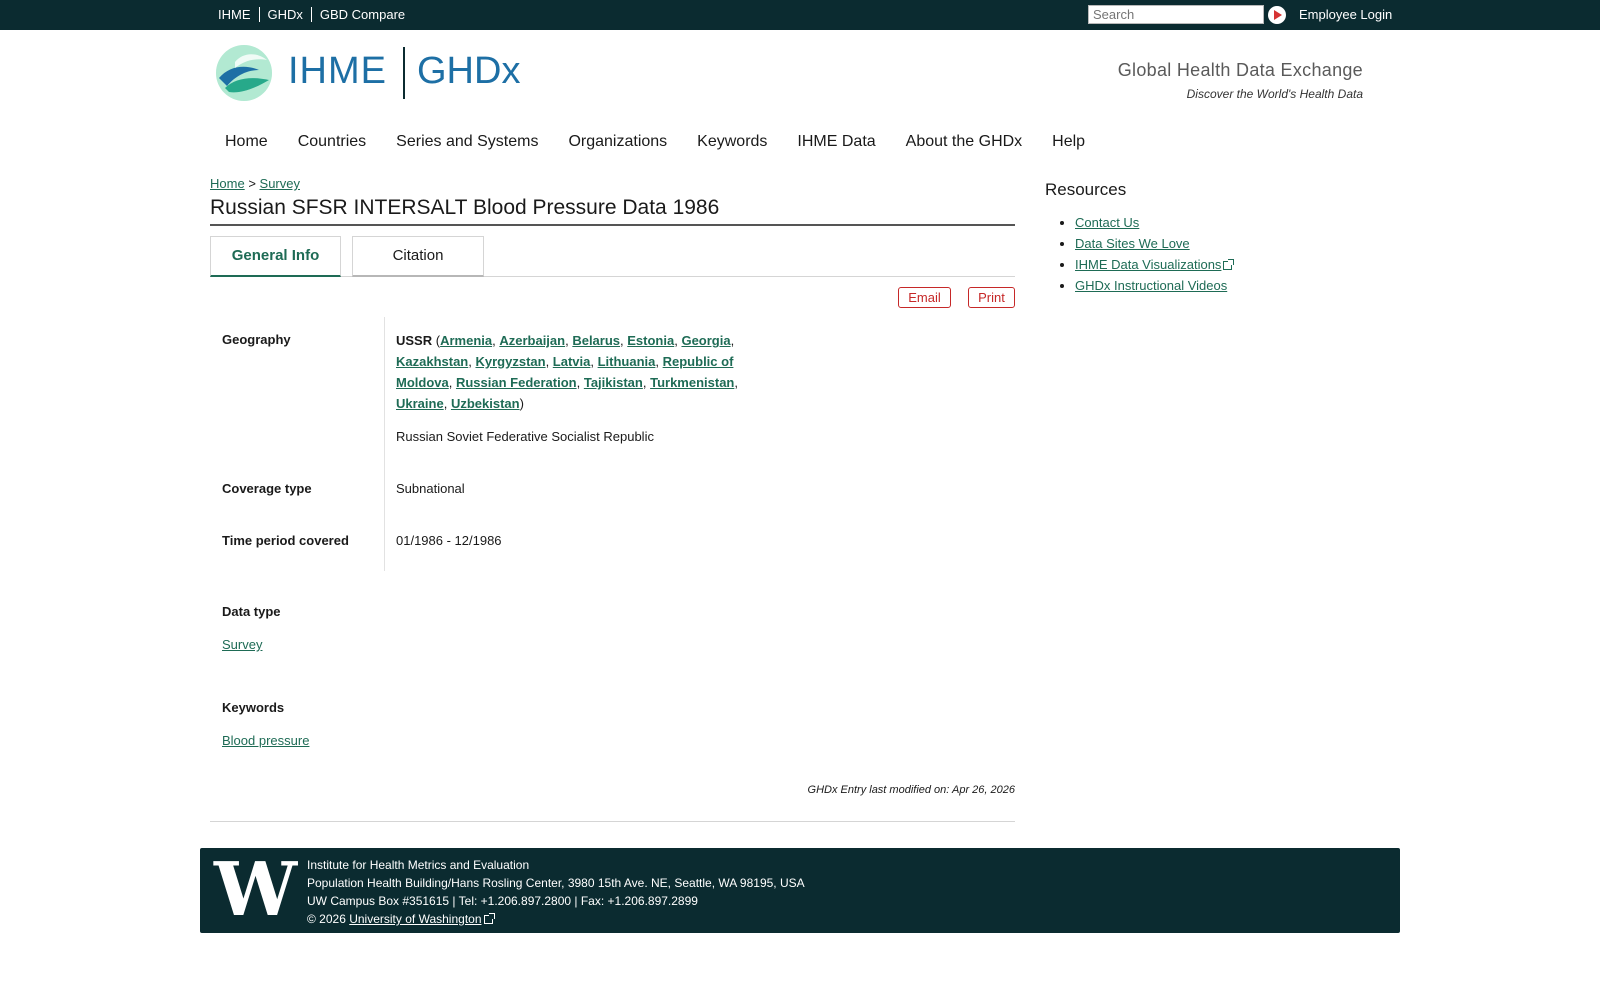 The height and width of the screenshot is (1000, 1600). I want to click on resources-item: Data Sites We Love, so click(1153, 243).